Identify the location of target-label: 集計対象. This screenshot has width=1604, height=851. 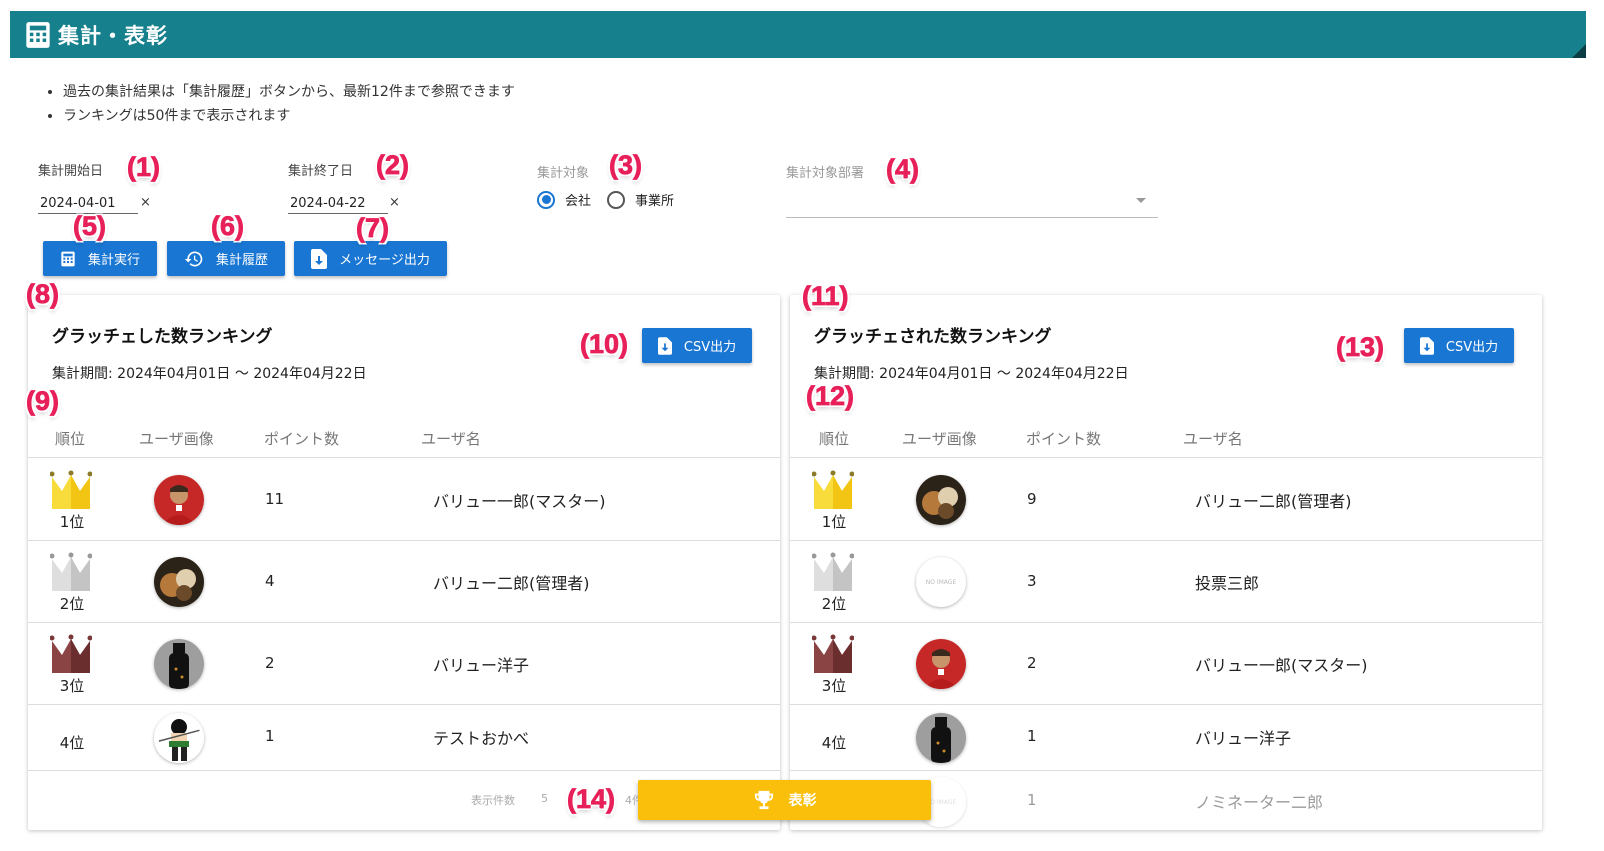
(563, 173).